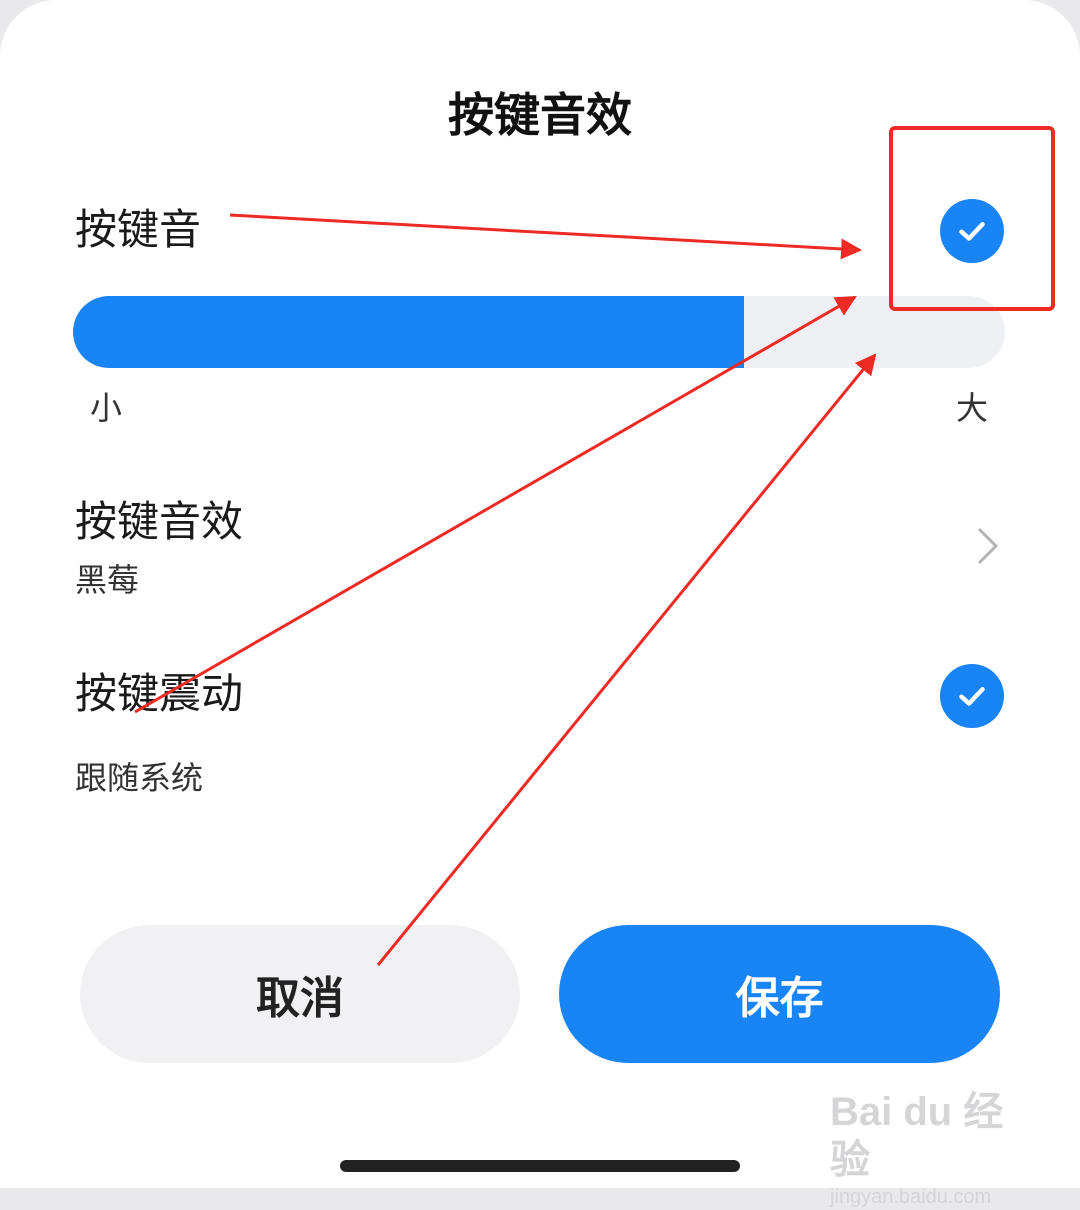 Image resolution: width=1080 pixels, height=1210 pixels. I want to click on volume-slider-fill, so click(409, 332).